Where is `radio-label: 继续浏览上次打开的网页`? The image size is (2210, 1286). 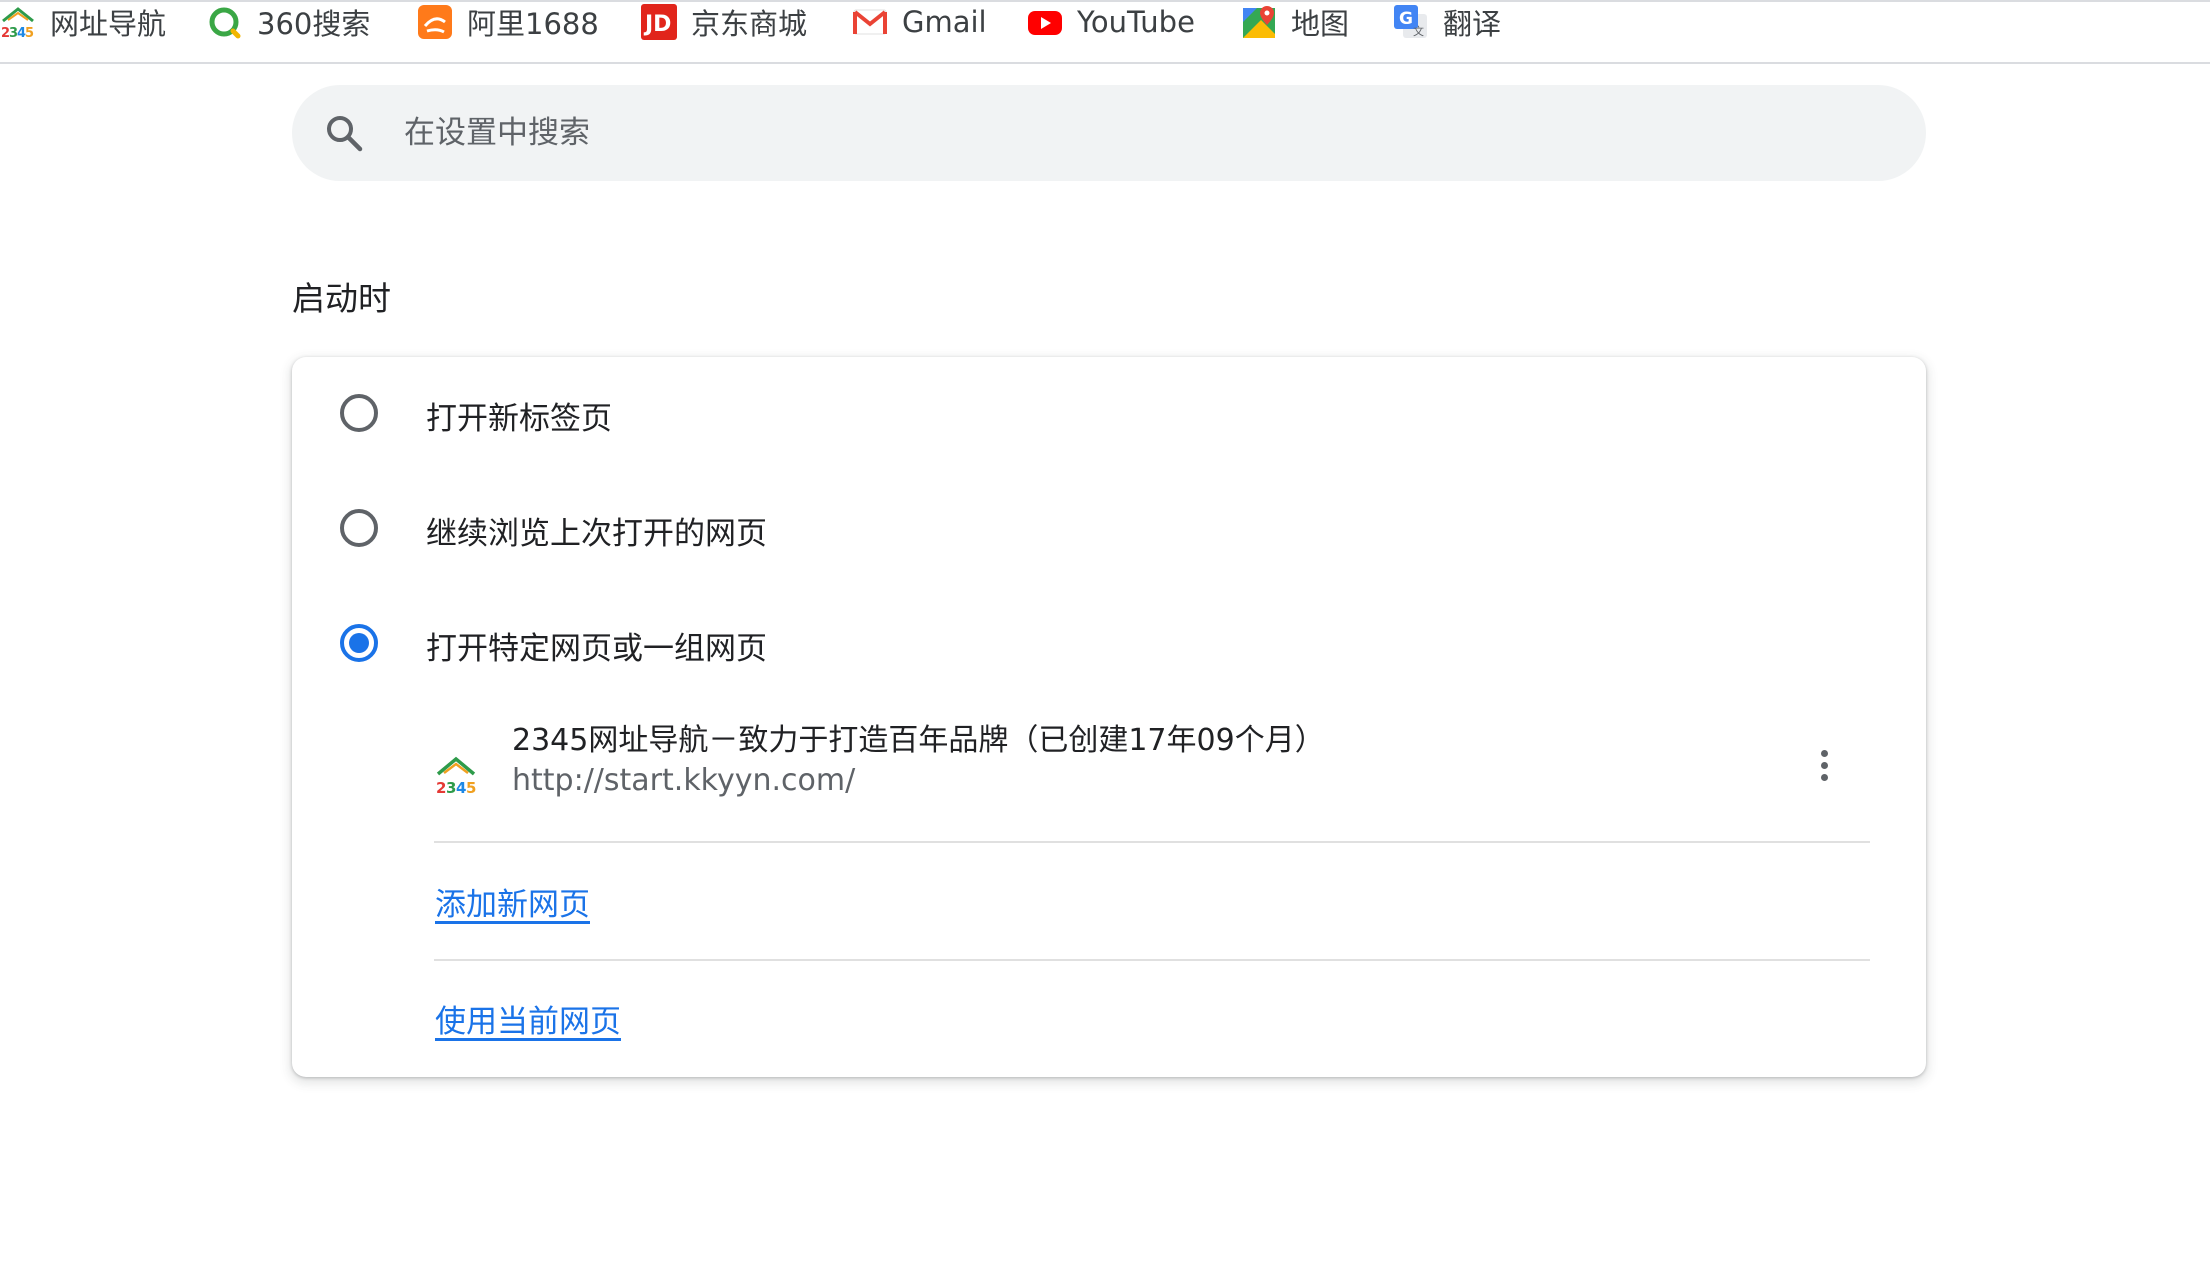
radio-label: 继续浏览上次打开的网页 is located at coordinates (596, 534).